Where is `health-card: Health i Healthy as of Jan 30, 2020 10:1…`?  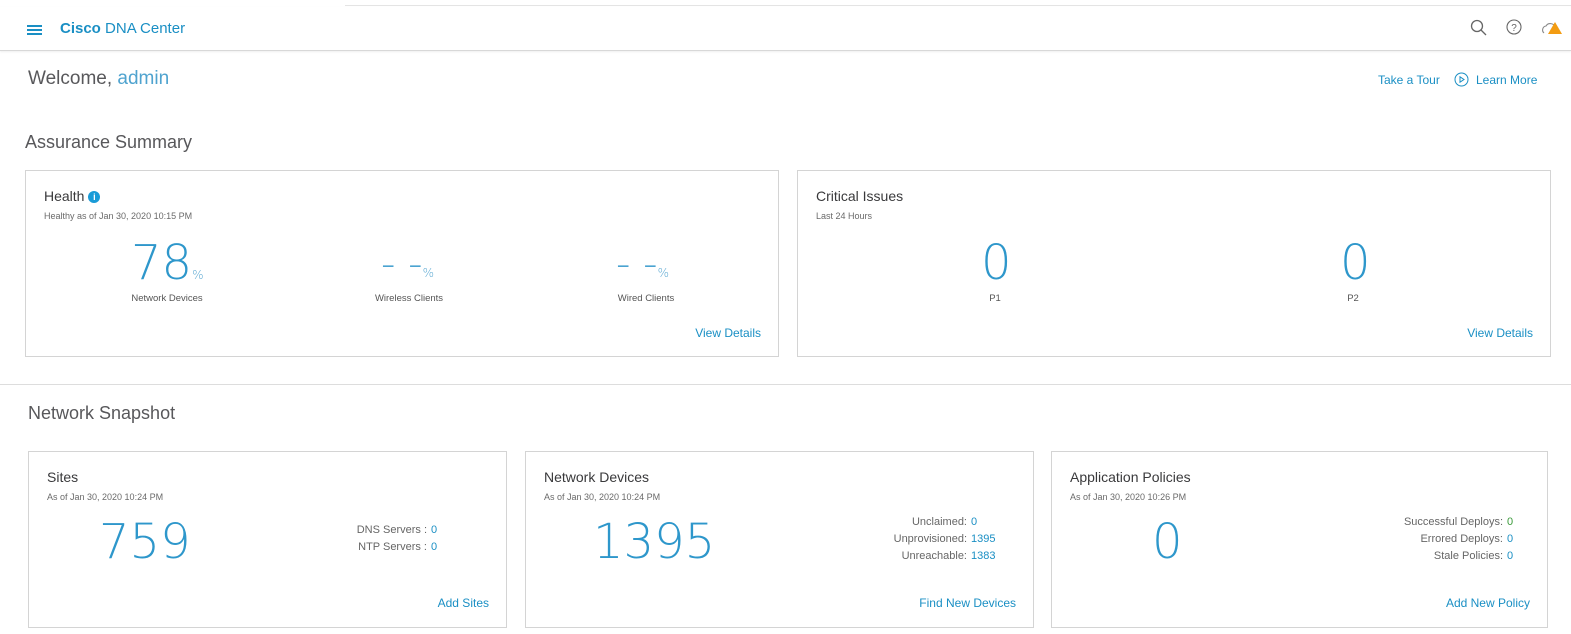 health-card: Health i Healthy as of Jan 30, 2020 10:1… is located at coordinates (402, 263).